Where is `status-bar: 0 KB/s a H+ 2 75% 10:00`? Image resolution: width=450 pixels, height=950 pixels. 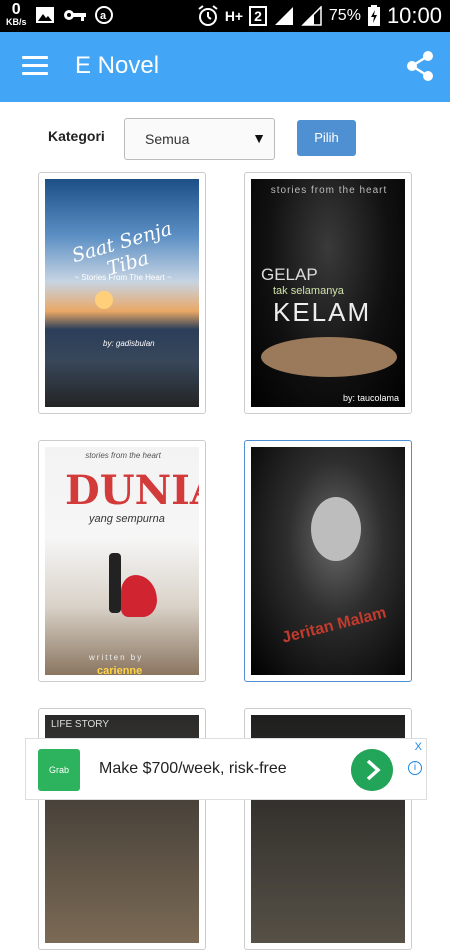
status-bar: 0 KB/s a H+ 2 75% 10:00 is located at coordinates (225, 16).